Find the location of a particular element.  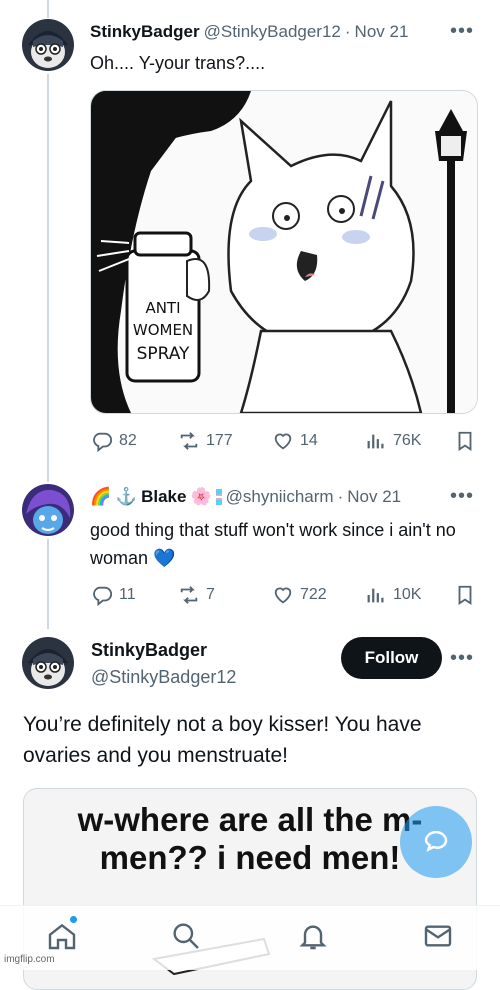

messages-icon is located at coordinates (438, 936).